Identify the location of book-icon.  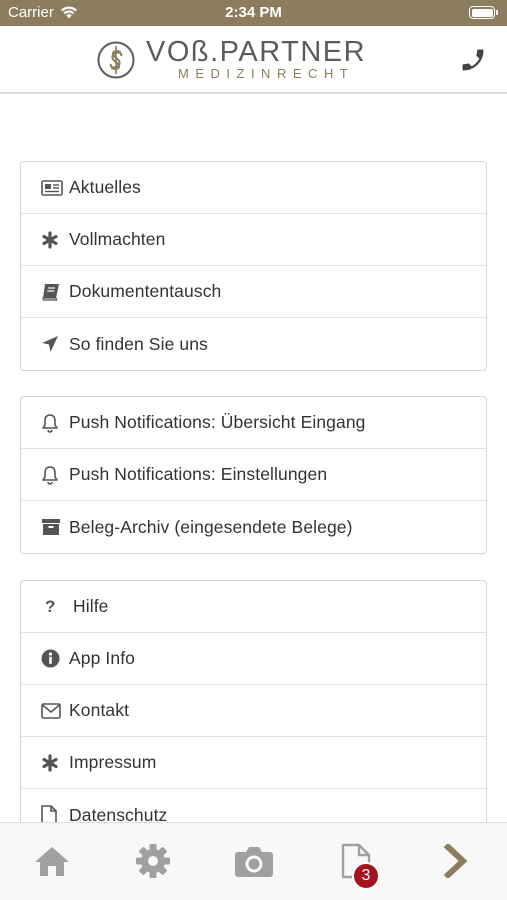
(52, 292).